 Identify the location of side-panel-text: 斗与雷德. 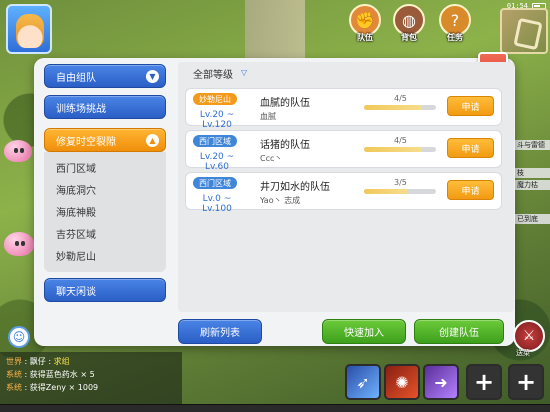
(532, 145).